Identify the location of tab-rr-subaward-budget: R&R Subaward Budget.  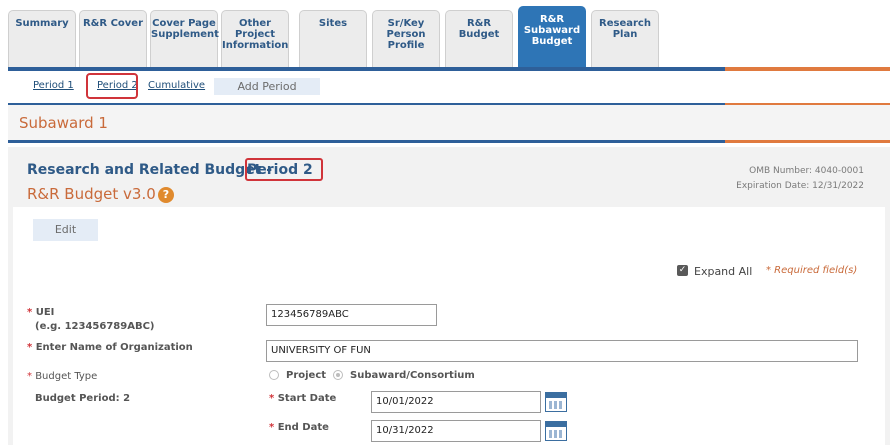
(552, 37).